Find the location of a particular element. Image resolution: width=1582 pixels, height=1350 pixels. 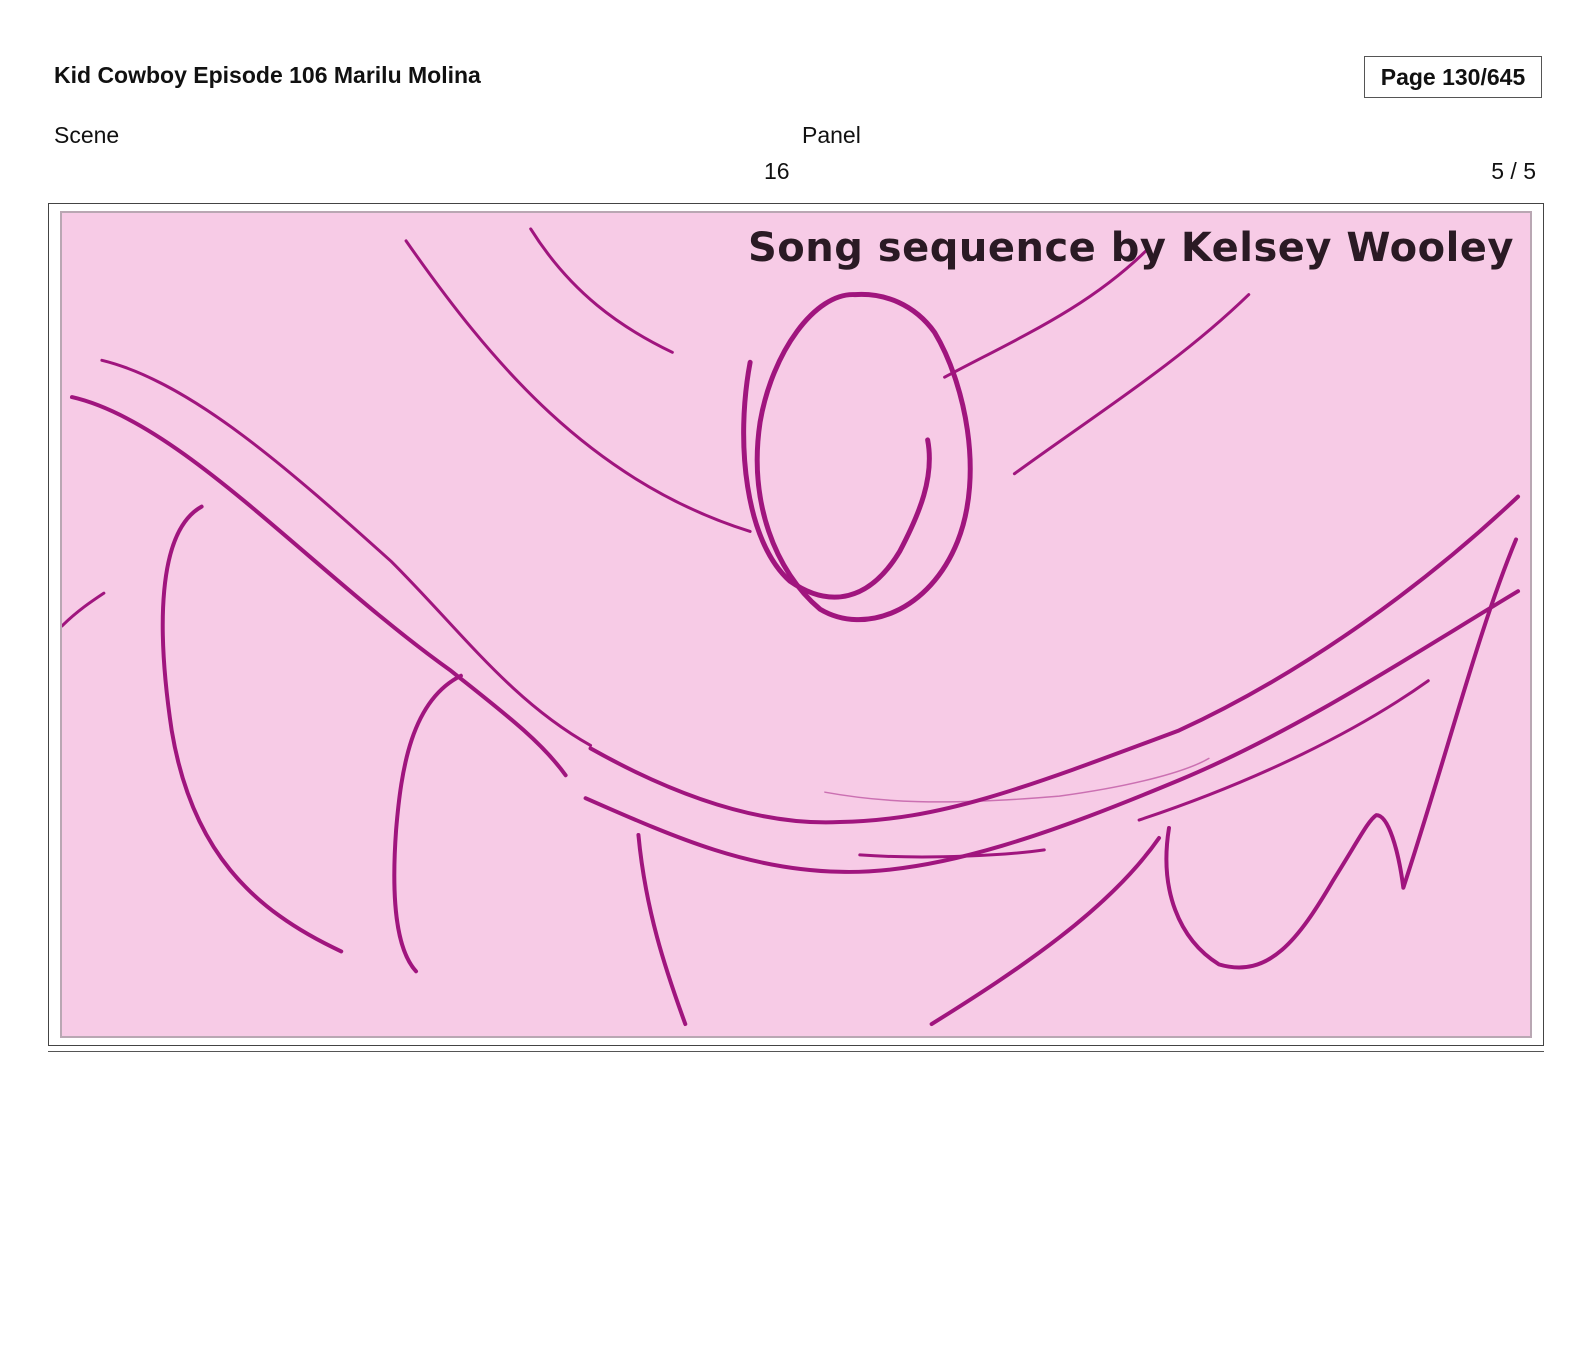

panel-number: 5 / 5 is located at coordinates (1513, 171).